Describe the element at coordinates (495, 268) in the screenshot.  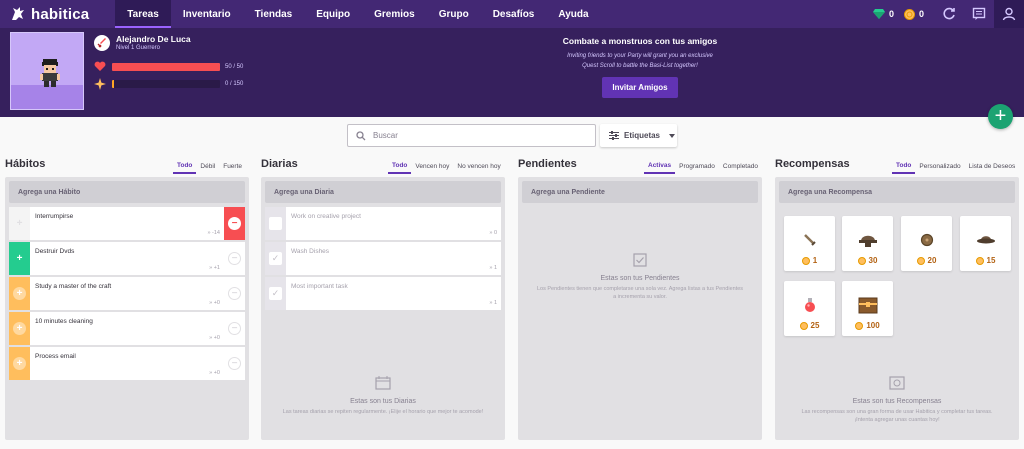
I see `daily-streak-value: 1` at that location.